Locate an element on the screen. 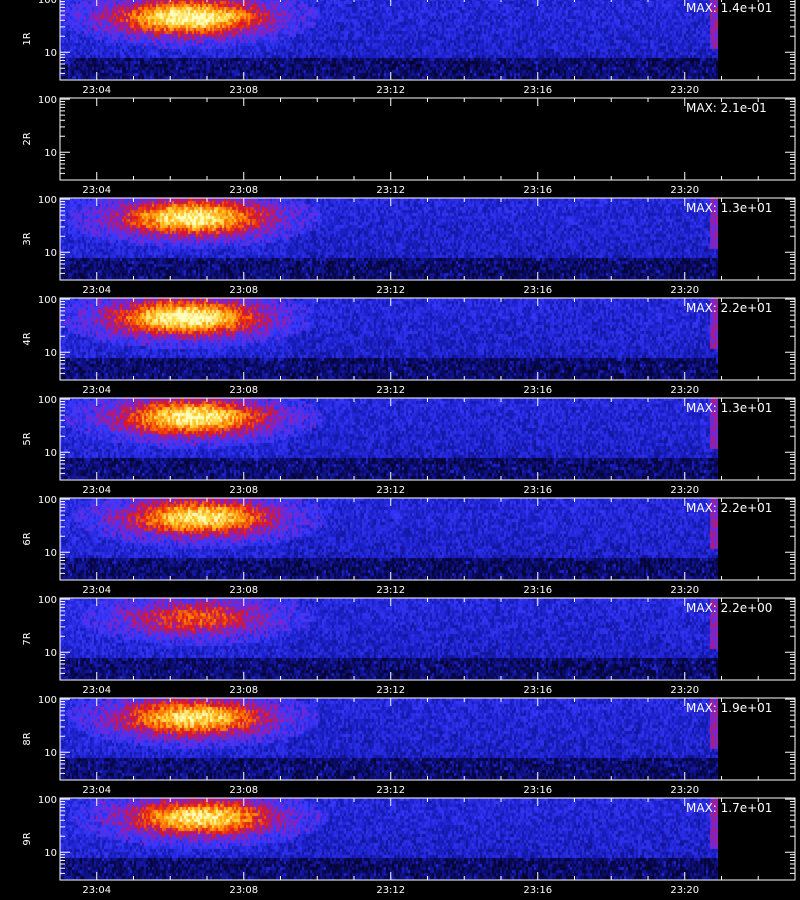  panel-label: 7R is located at coordinates (27, 638).